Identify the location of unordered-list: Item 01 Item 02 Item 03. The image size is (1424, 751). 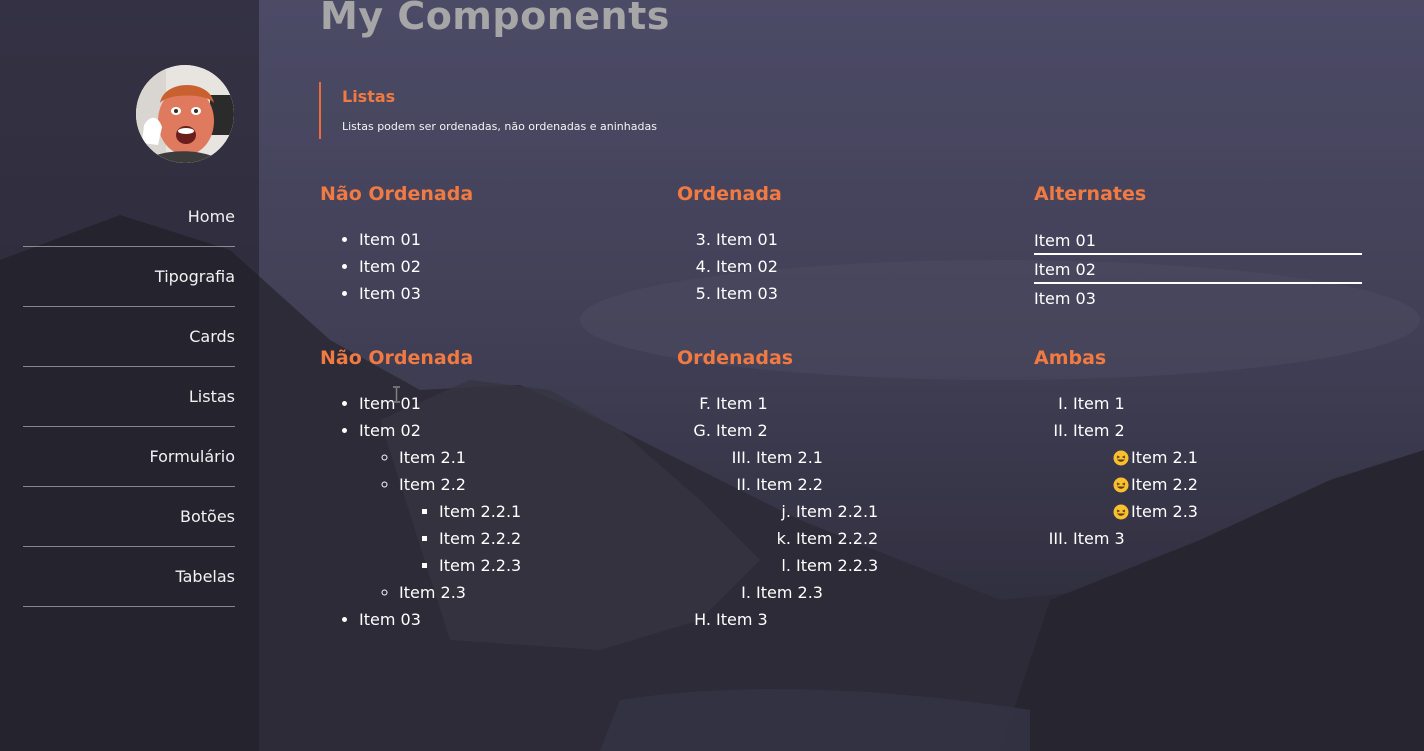
(485, 266).